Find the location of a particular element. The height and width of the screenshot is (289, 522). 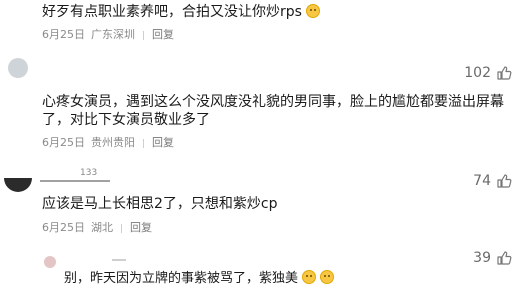

comment-3-meta: 6月25日 湖北 回复 is located at coordinates (97, 228).